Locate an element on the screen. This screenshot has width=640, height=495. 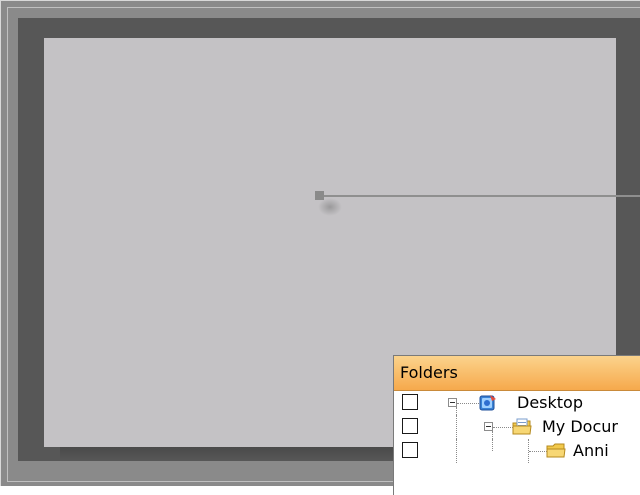
folders-panel: Folders Desktop My Docur Anni is located at coordinates (516, 425).